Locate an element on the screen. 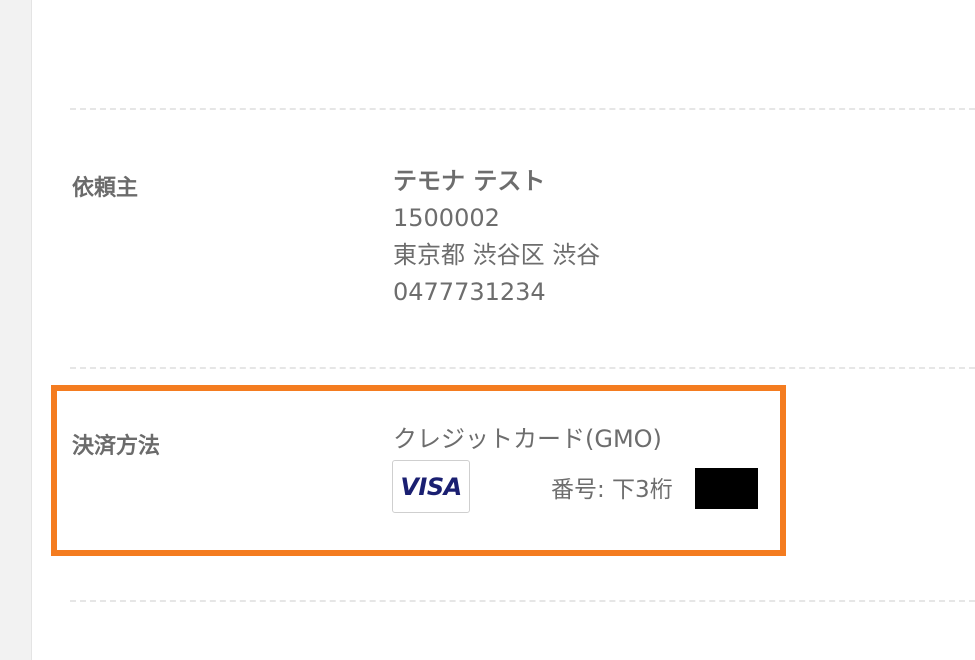  payment-label: 決済方法 is located at coordinates (116, 446).